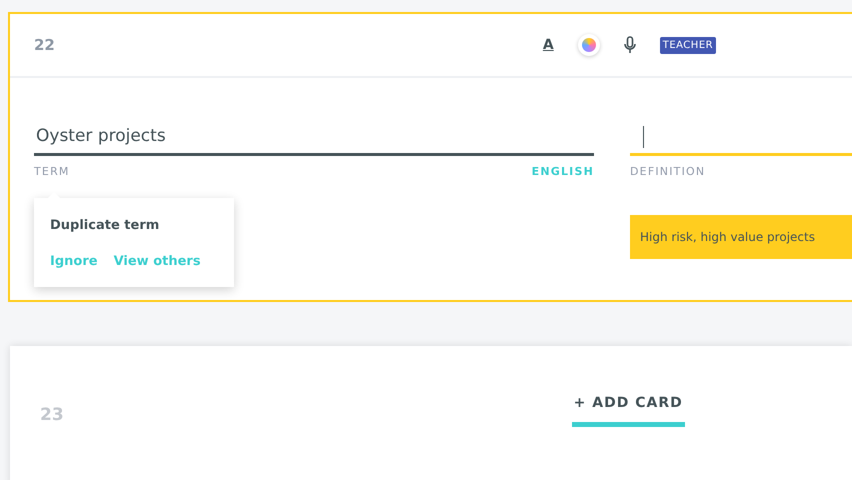 The width and height of the screenshot is (852, 480). I want to click on add-card-button: + ADD CARD, so click(628, 410).